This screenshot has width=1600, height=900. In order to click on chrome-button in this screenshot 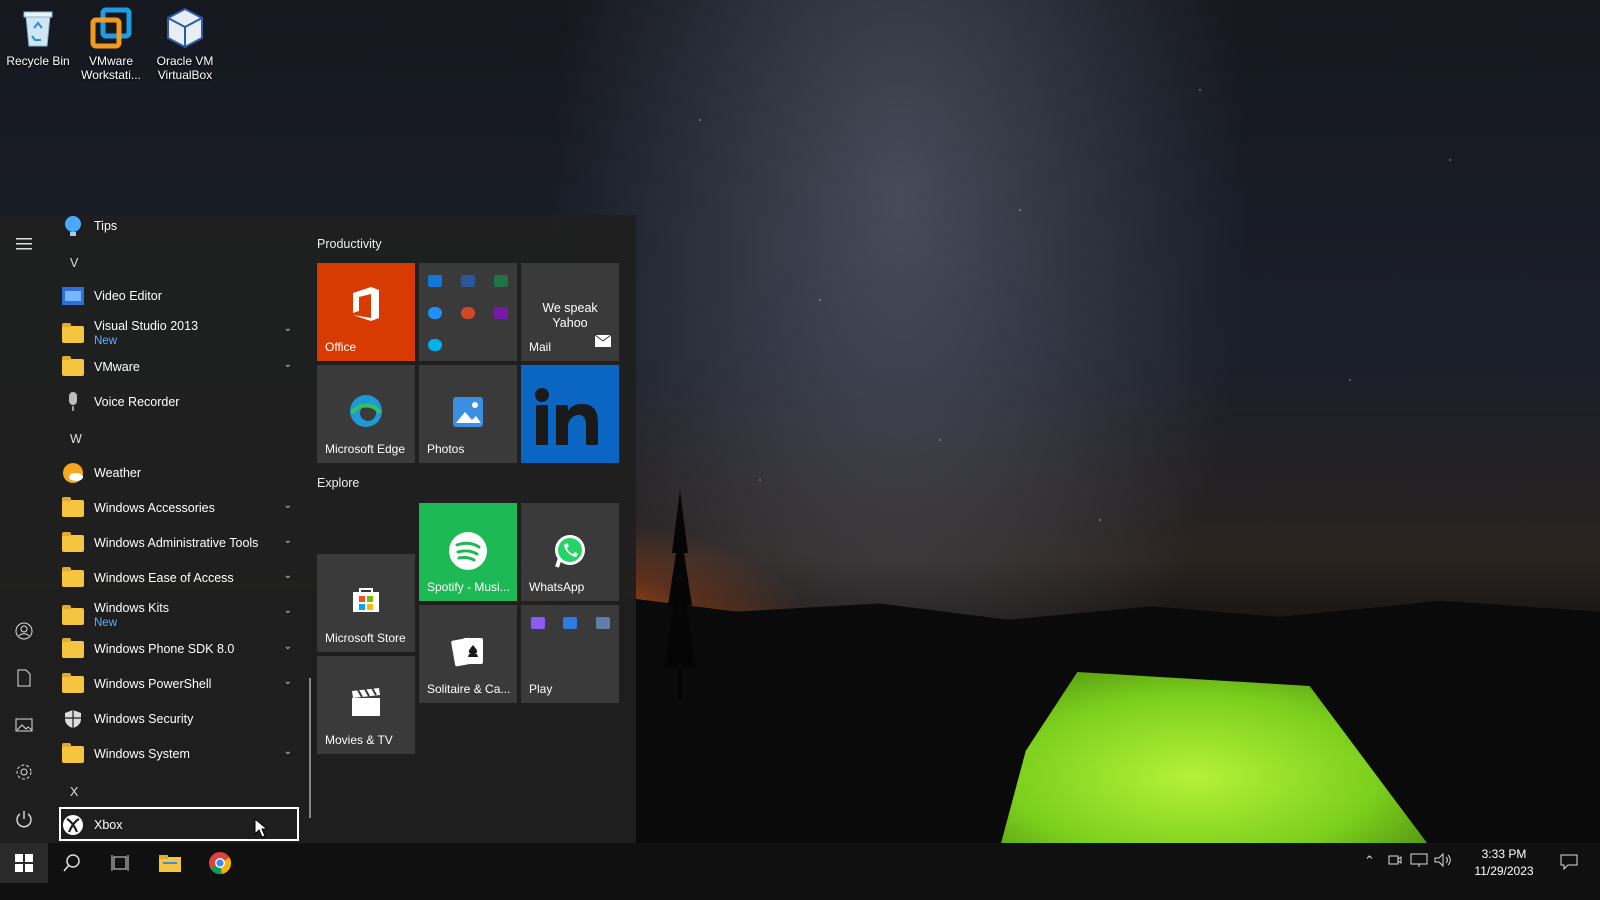, I will do `click(220, 863)`.